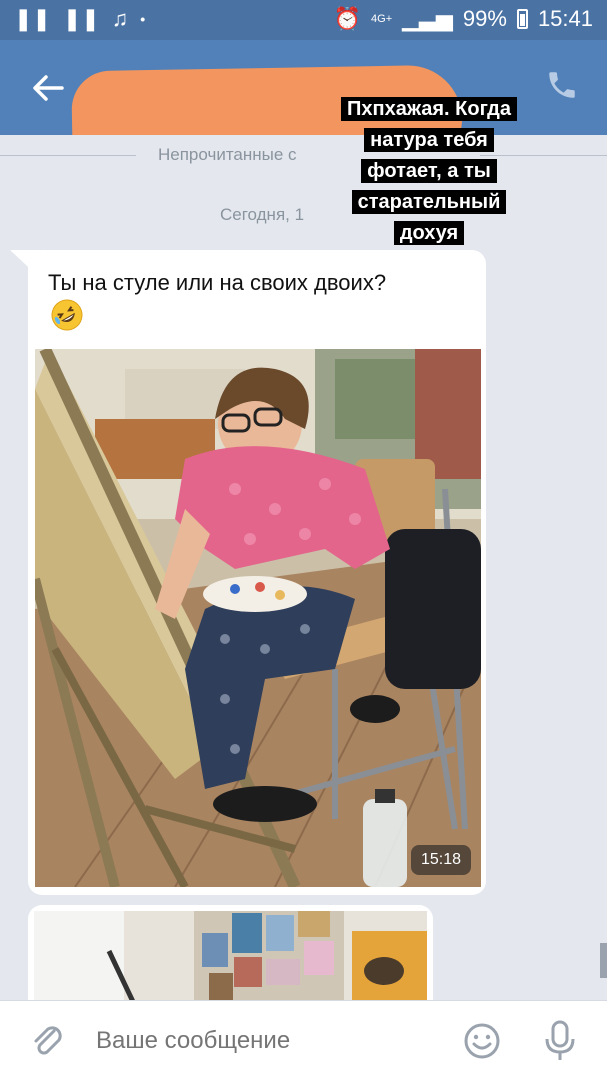 The height and width of the screenshot is (1080, 607). I want to click on photo-image, so click(230, 955).